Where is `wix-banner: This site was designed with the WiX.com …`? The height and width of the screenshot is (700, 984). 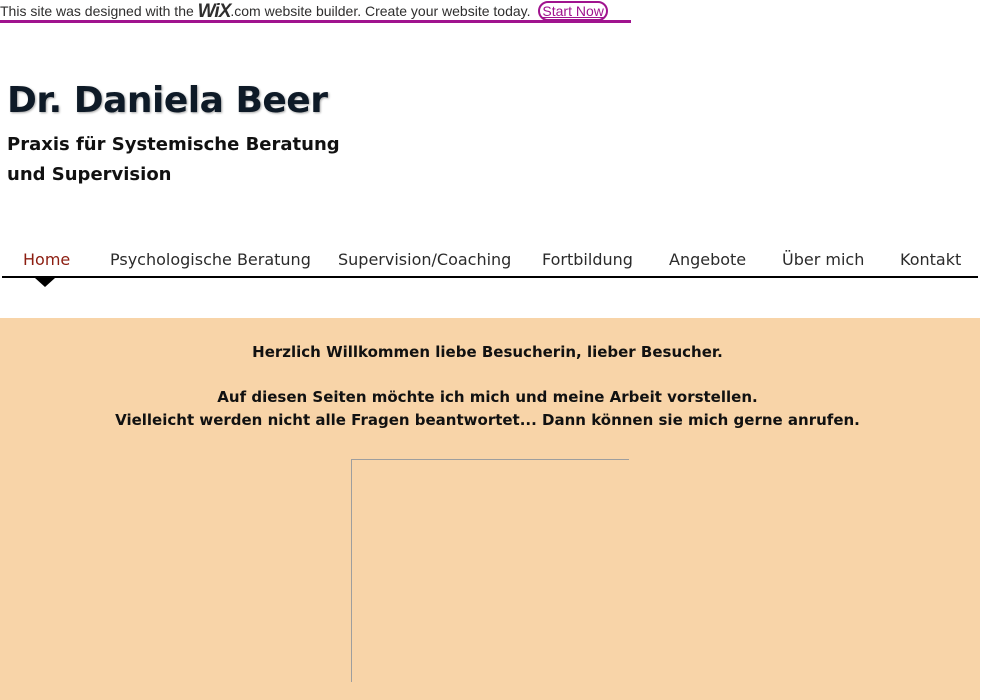
wix-banner: This site was designed with the WiX.com … is located at coordinates (315, 11).